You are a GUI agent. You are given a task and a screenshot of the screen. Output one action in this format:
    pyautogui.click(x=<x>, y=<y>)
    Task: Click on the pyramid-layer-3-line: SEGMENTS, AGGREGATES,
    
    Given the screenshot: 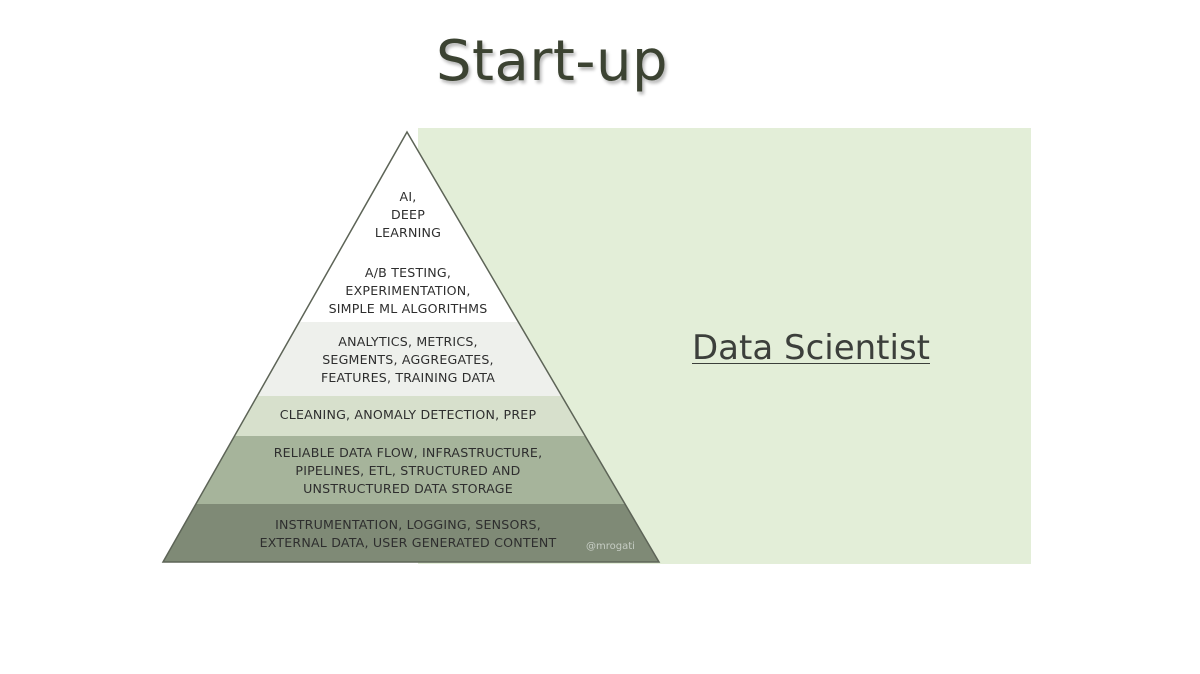 What is the action you would take?
    pyautogui.click(x=408, y=359)
    